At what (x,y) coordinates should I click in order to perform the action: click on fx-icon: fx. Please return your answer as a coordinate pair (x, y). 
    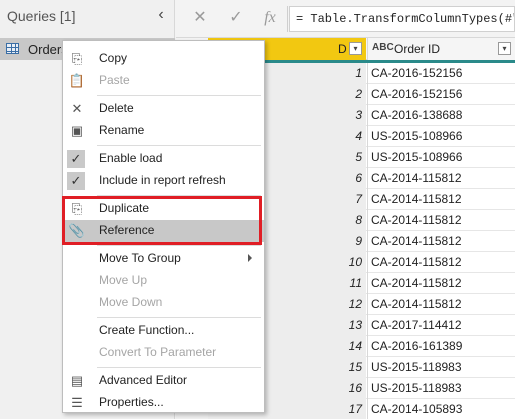
    Looking at the image, I should click on (270, 18).